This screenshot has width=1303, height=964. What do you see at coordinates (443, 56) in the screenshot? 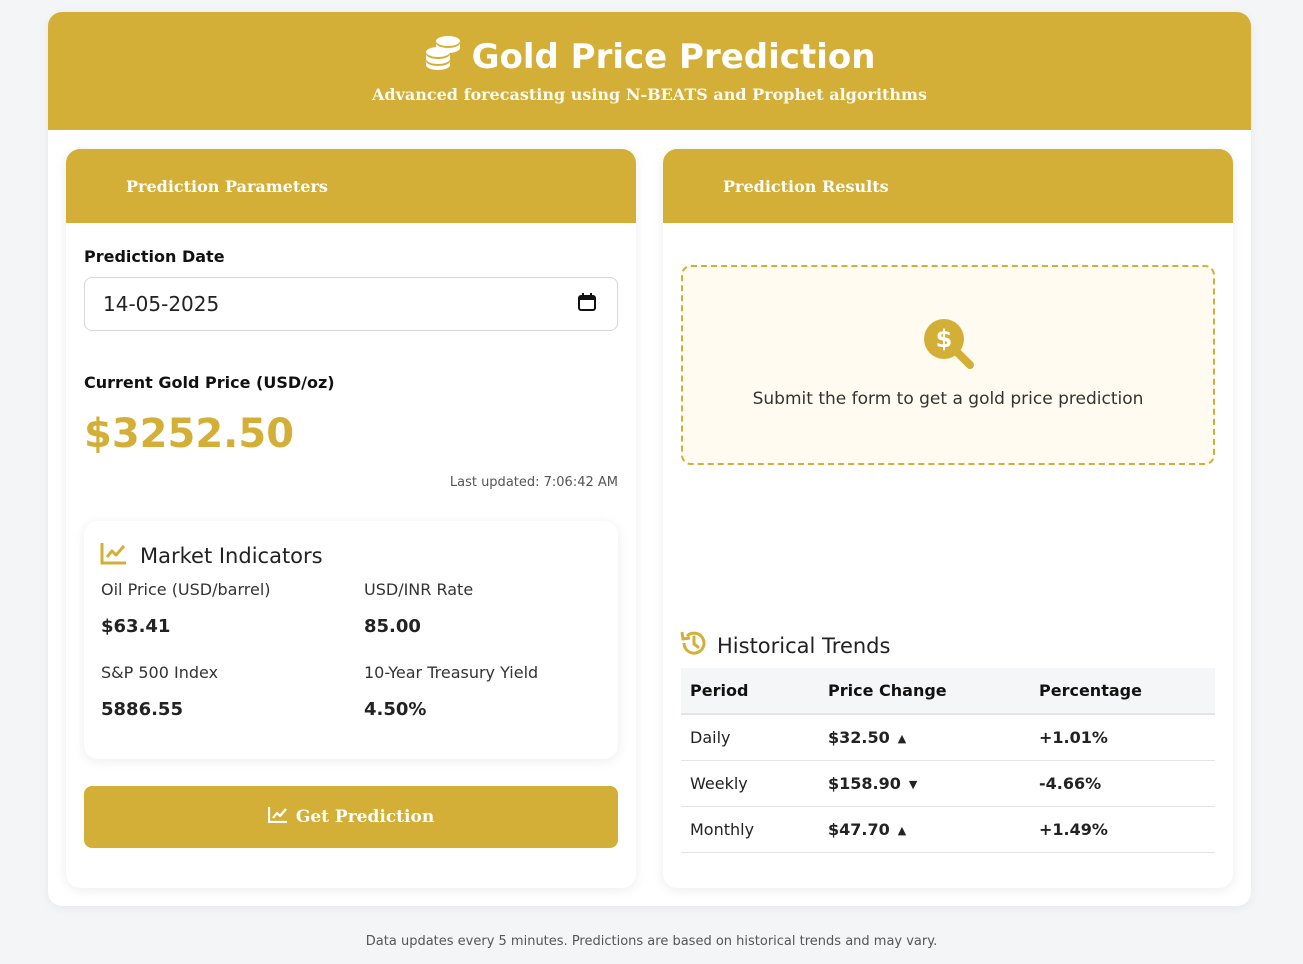
I see `coins-icon` at bounding box center [443, 56].